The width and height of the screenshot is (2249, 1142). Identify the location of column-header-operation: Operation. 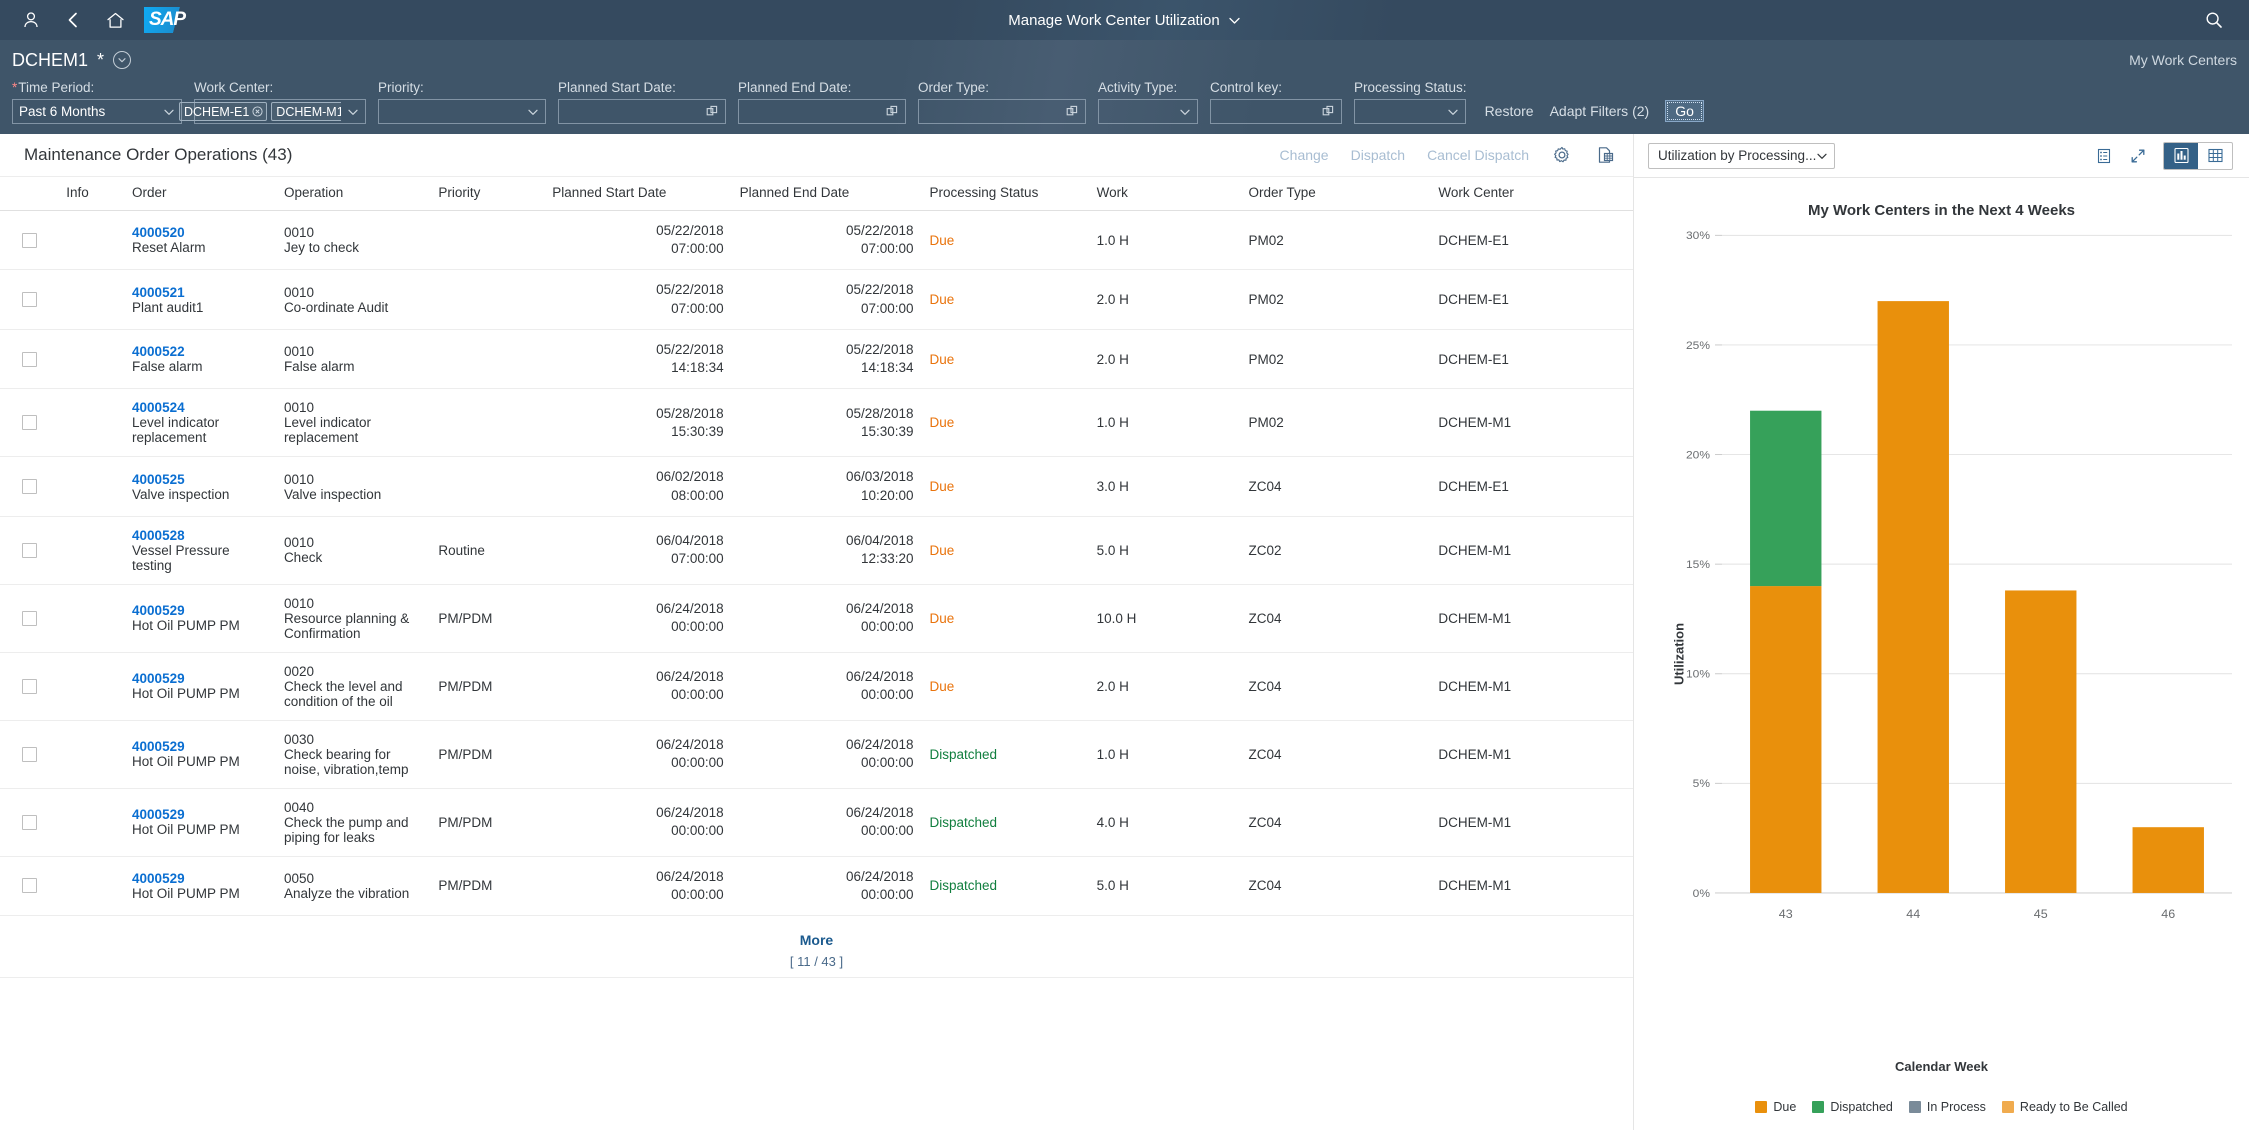
(353, 193).